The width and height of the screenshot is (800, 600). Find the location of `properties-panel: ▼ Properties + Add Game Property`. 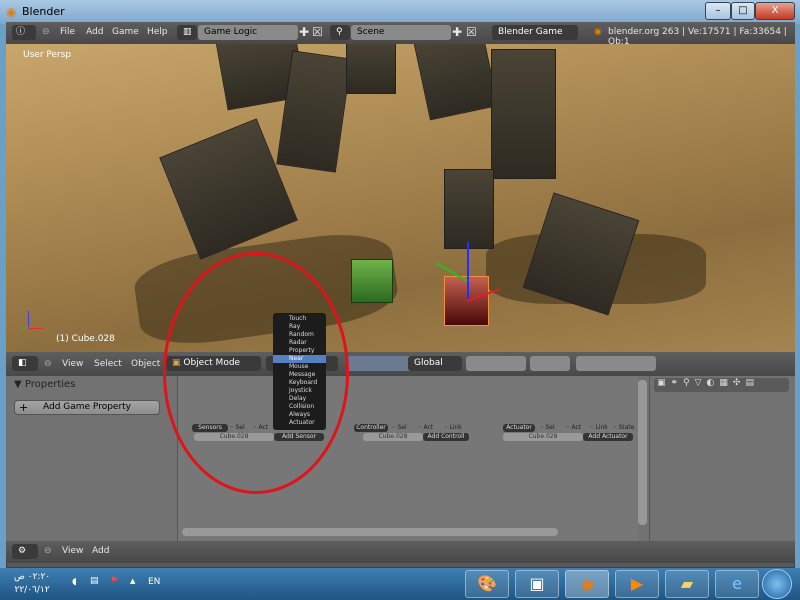

properties-panel: ▼ Properties + Add Game Property is located at coordinates (93, 458).